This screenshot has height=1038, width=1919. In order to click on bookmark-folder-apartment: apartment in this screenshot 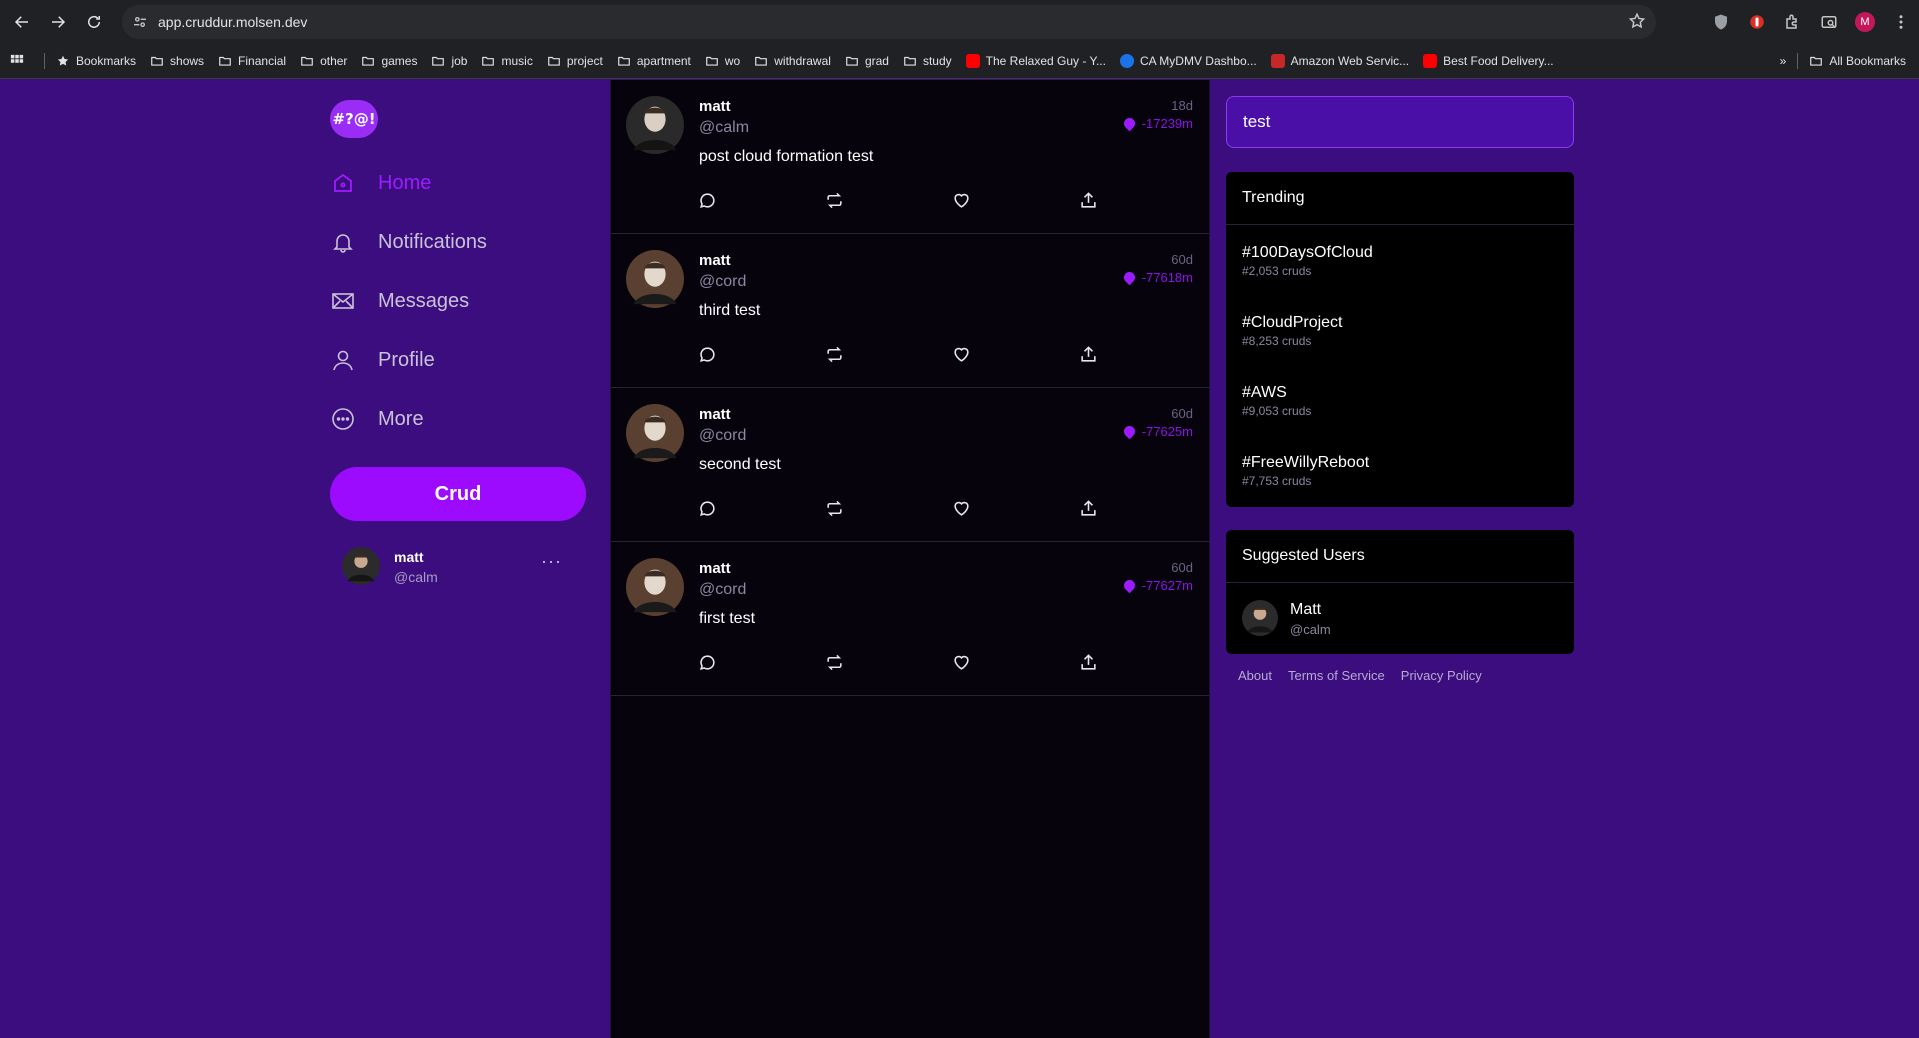, I will do `click(654, 61)`.